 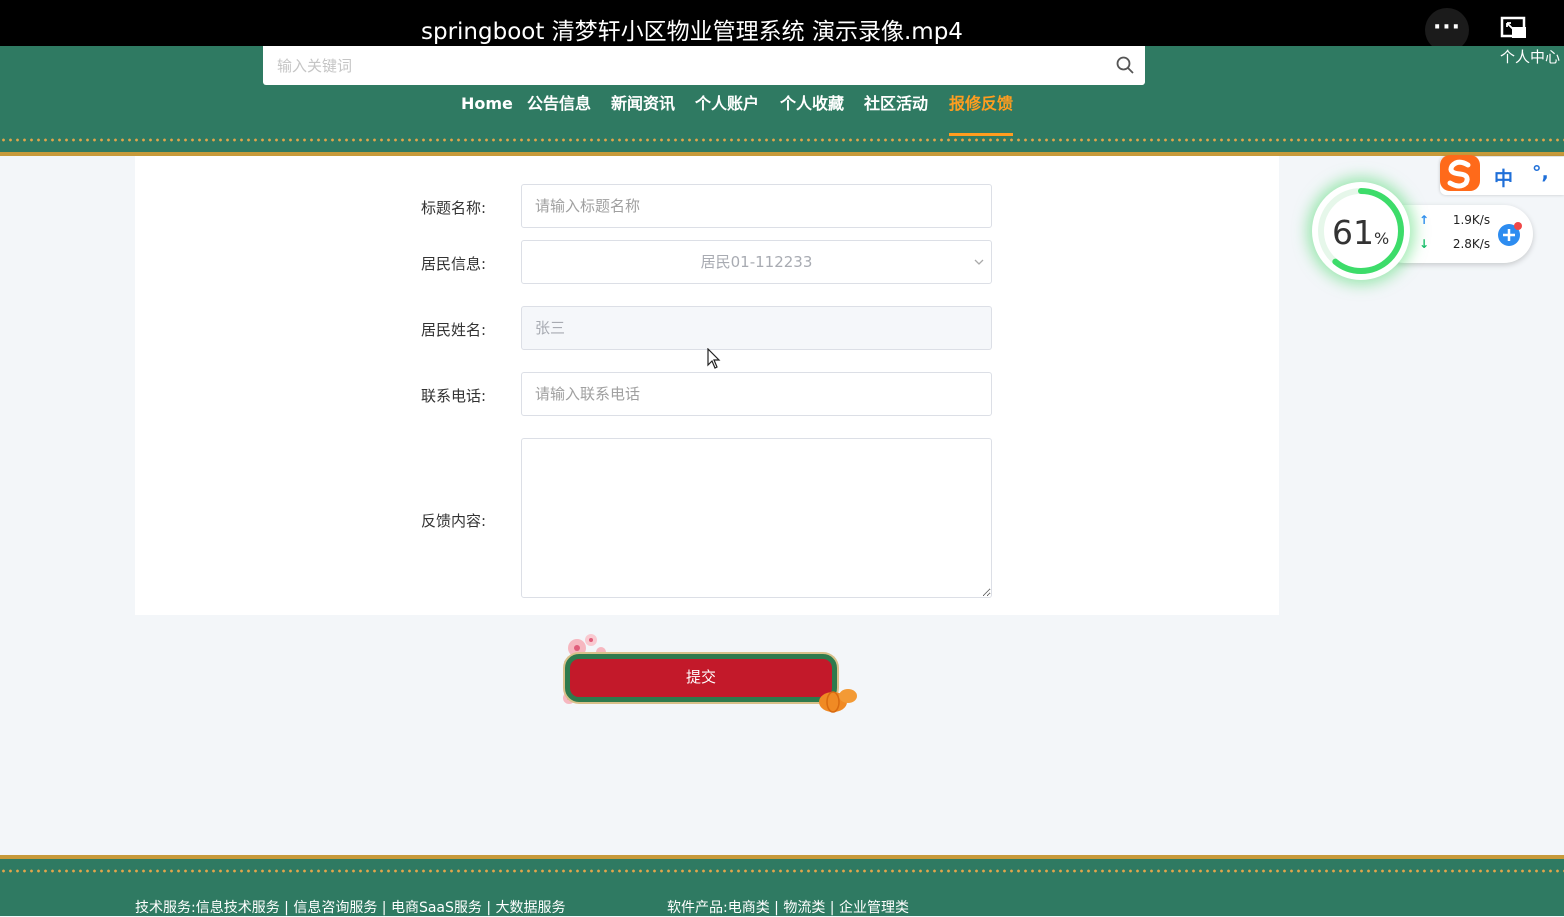 I want to click on upload-speed: 1.9K/s, so click(x=1471, y=220).